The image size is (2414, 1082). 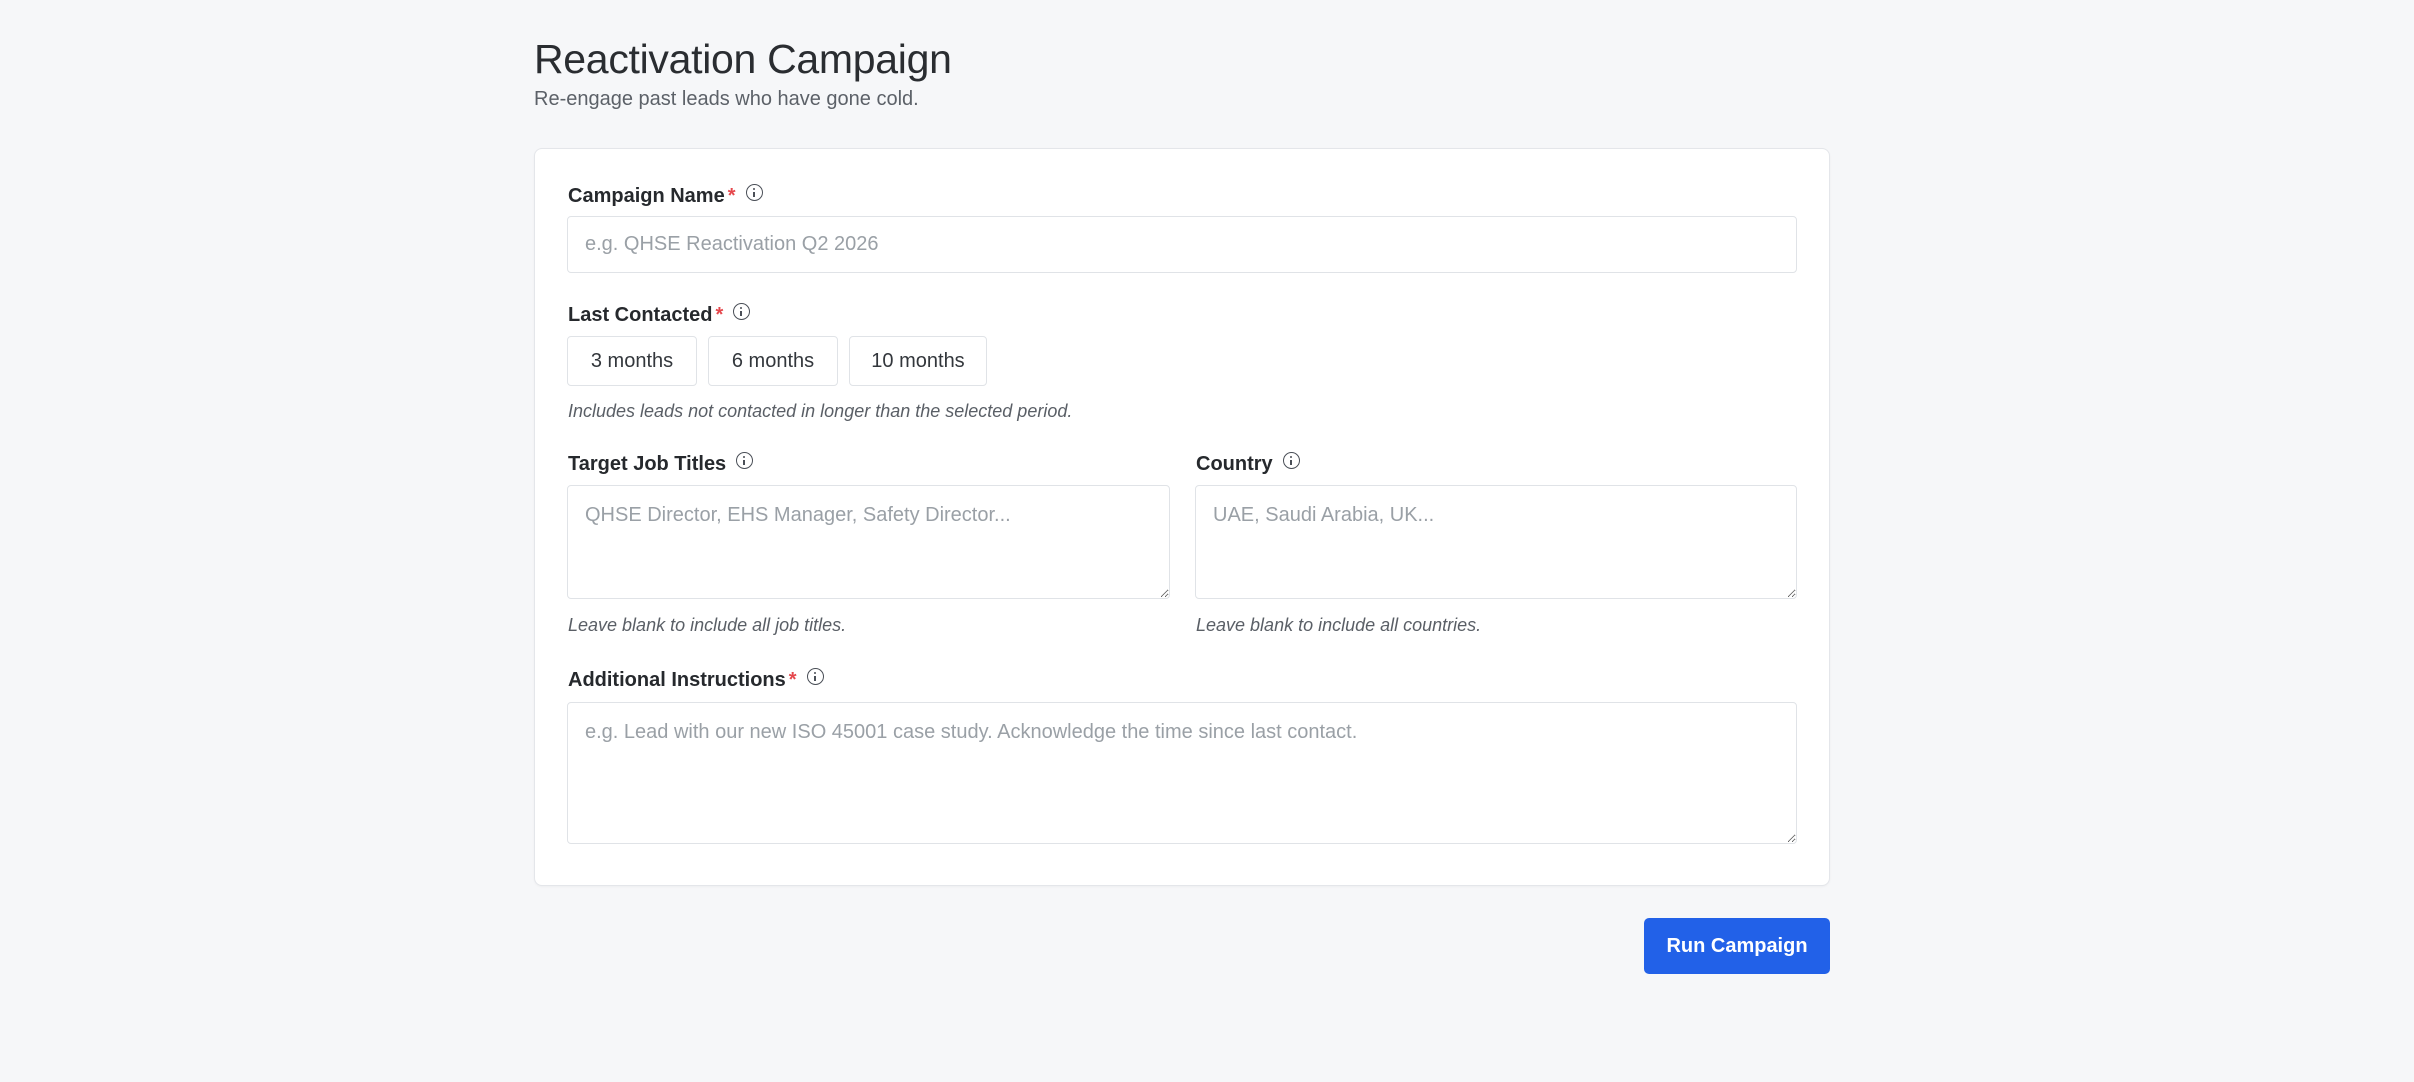 I want to click on country-input, so click(x=1496, y=542).